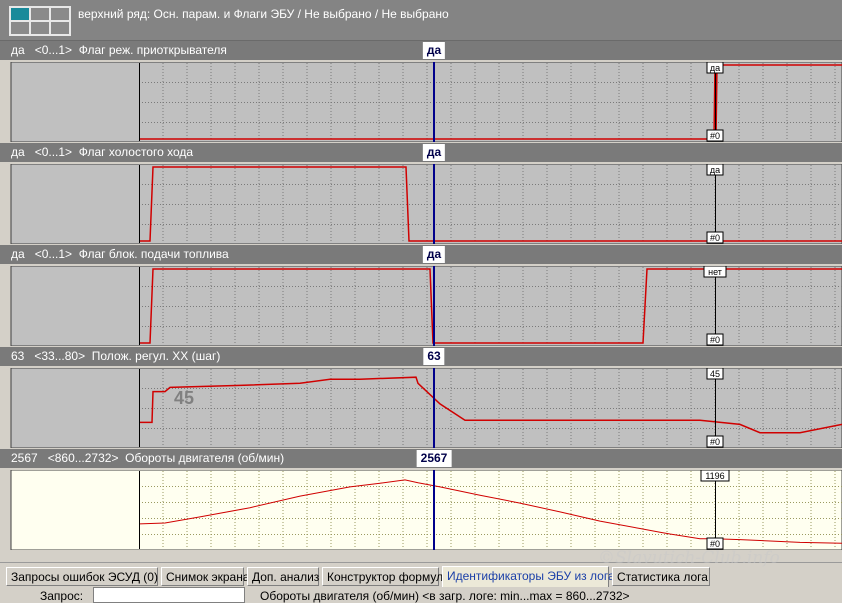 Image resolution: width=842 pixels, height=603 pixels. I want to click on plot-area: 1196 #0, so click(421, 510).